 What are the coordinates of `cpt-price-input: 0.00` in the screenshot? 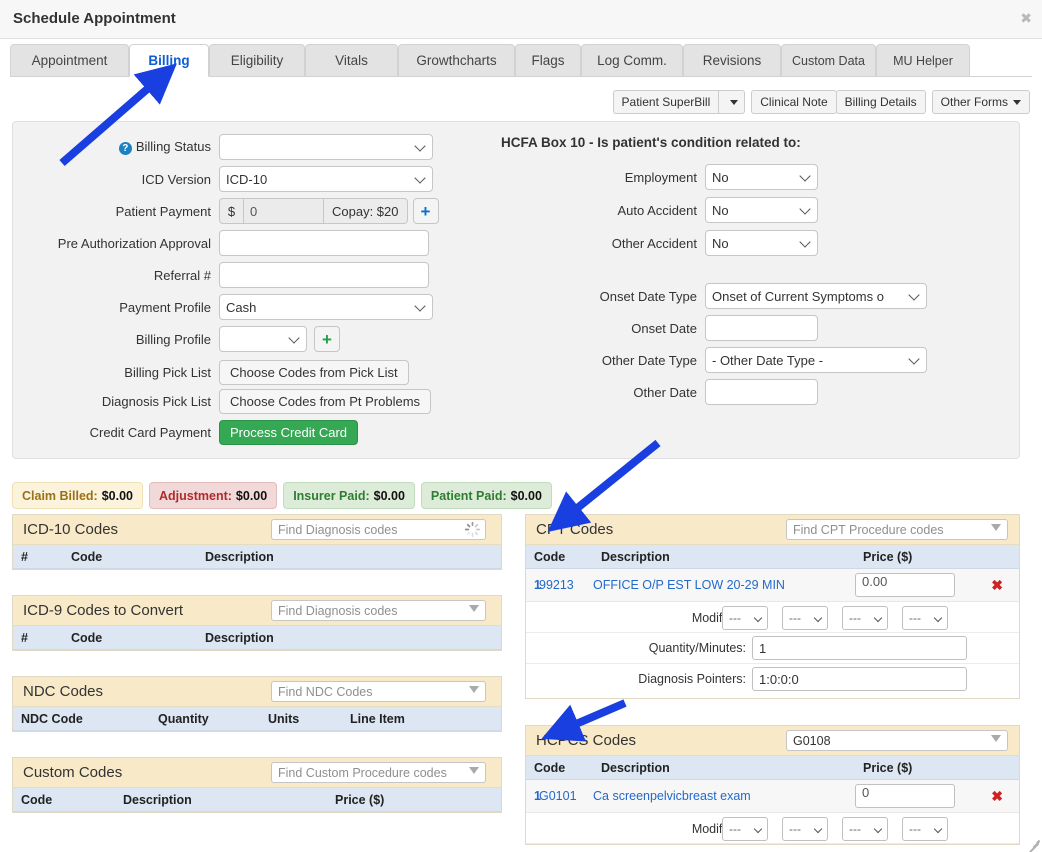 It's located at (905, 585).